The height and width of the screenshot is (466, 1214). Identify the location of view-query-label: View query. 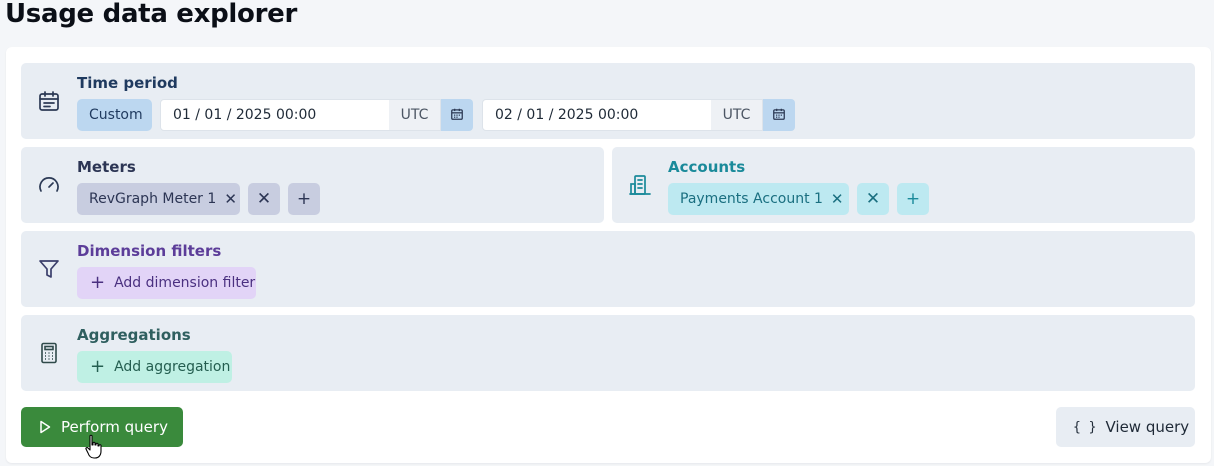
(1147, 427).